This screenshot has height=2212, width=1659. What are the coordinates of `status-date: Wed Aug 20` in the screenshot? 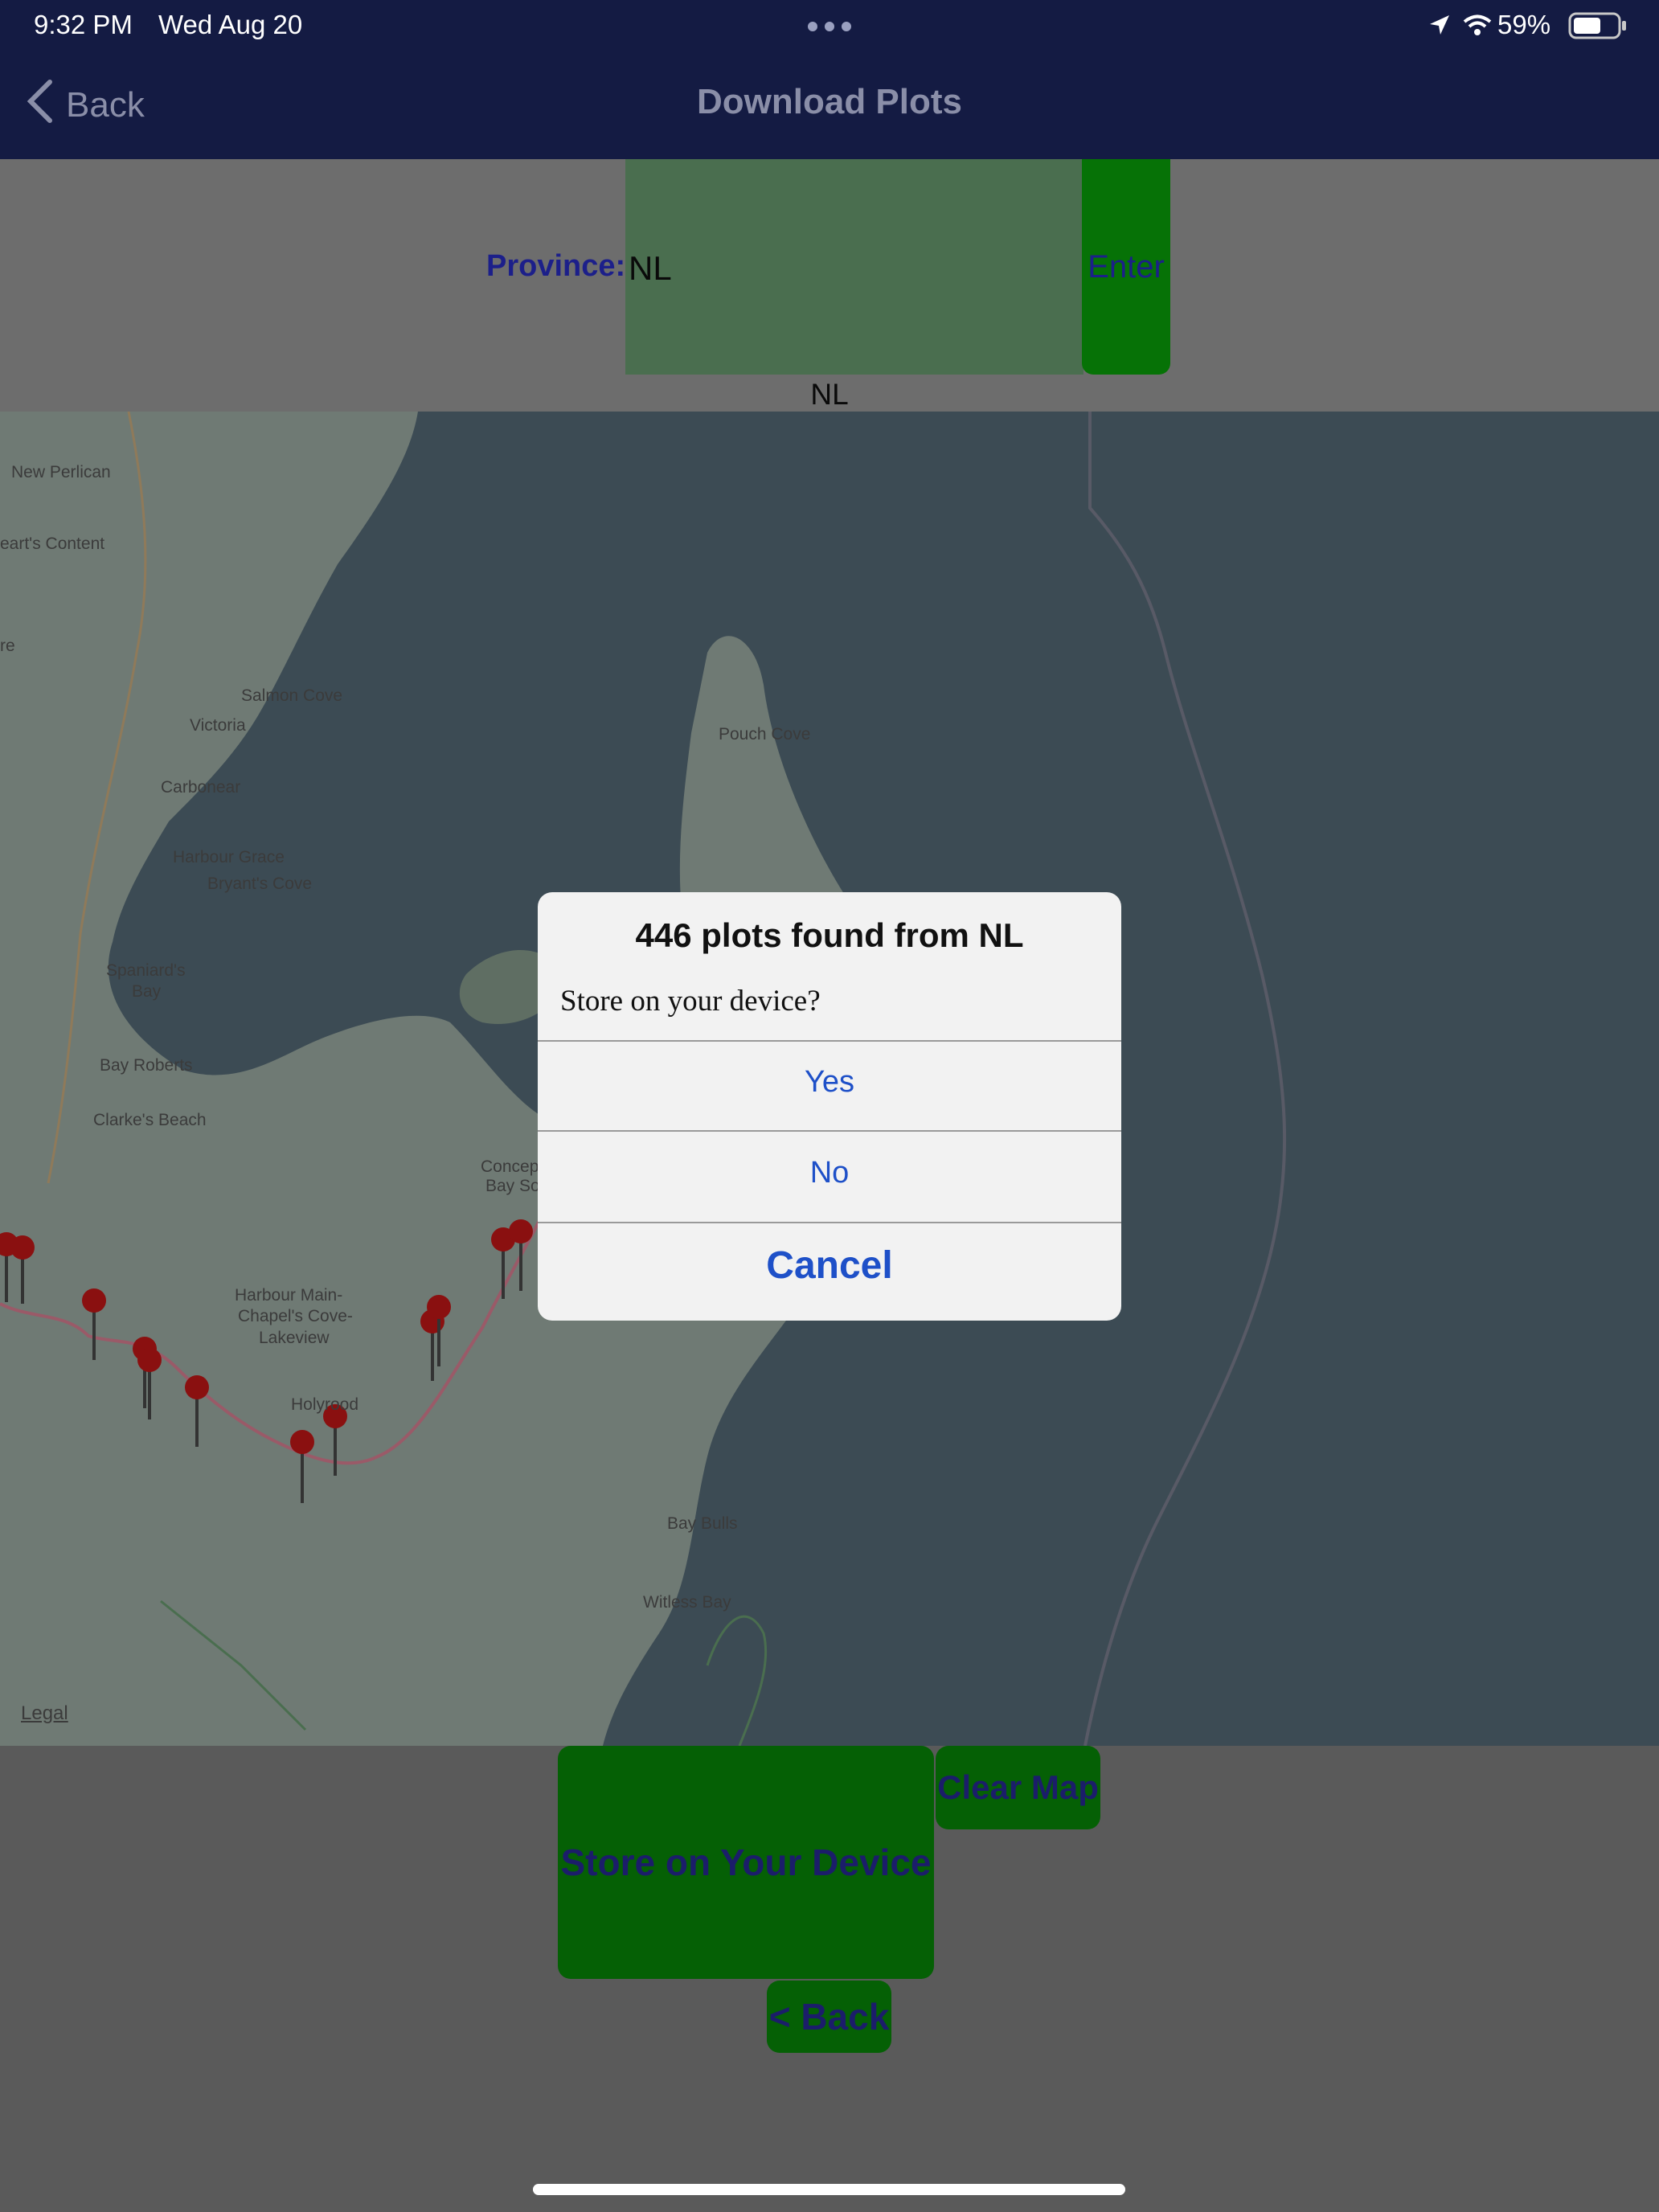 It's located at (230, 24).